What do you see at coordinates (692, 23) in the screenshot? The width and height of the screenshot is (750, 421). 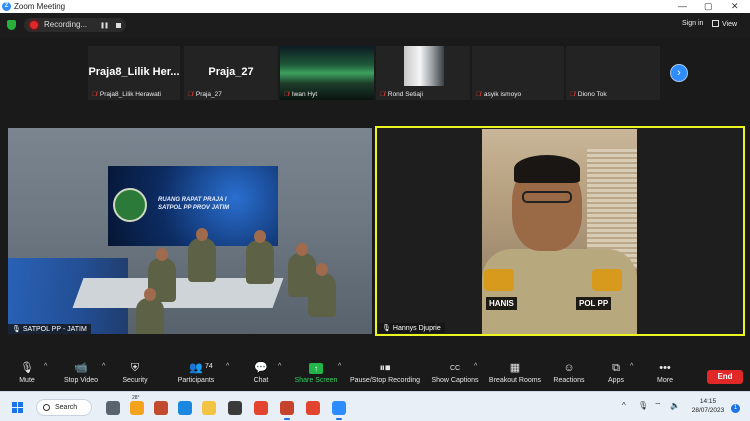 I see `sign-in-button: Sign in` at bounding box center [692, 23].